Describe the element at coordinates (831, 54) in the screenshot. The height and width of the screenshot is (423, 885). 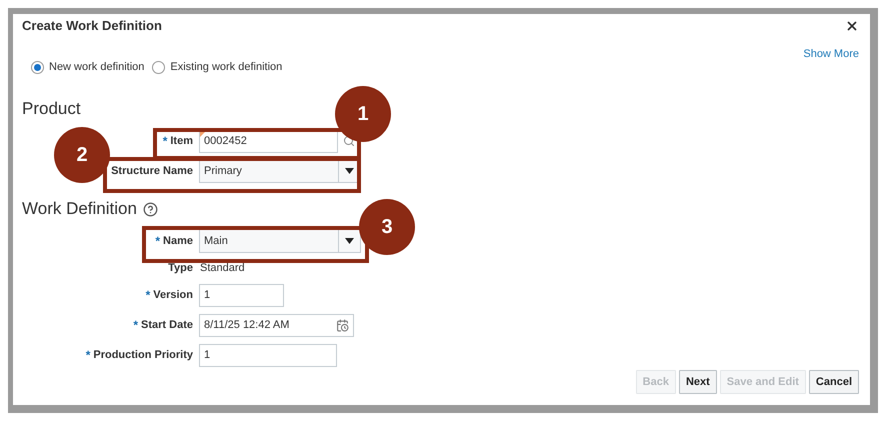
I see `show-more-link: Show More` at that location.